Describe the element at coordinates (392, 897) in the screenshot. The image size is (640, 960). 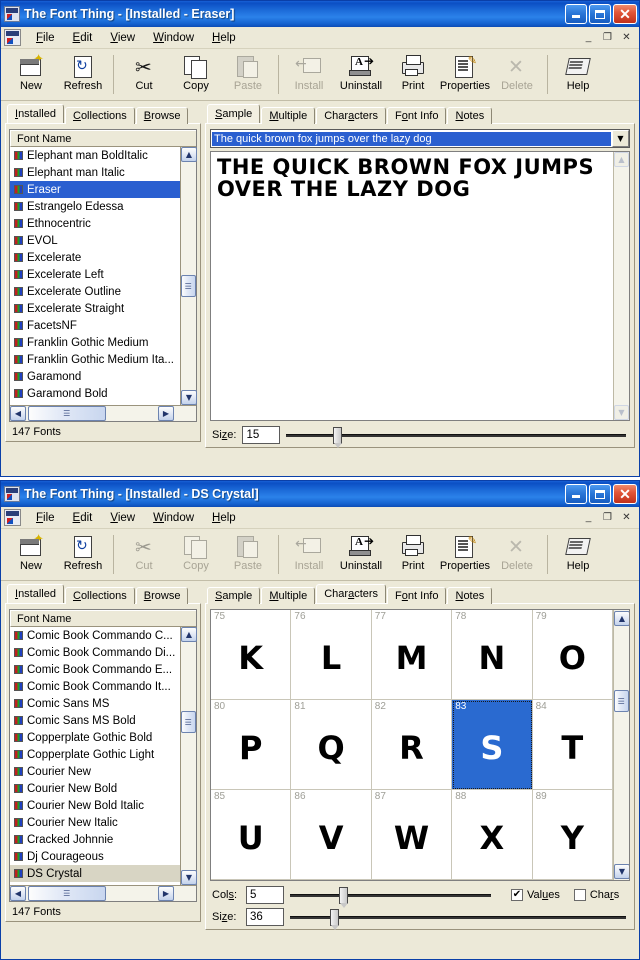
I see `cols-slider` at that location.